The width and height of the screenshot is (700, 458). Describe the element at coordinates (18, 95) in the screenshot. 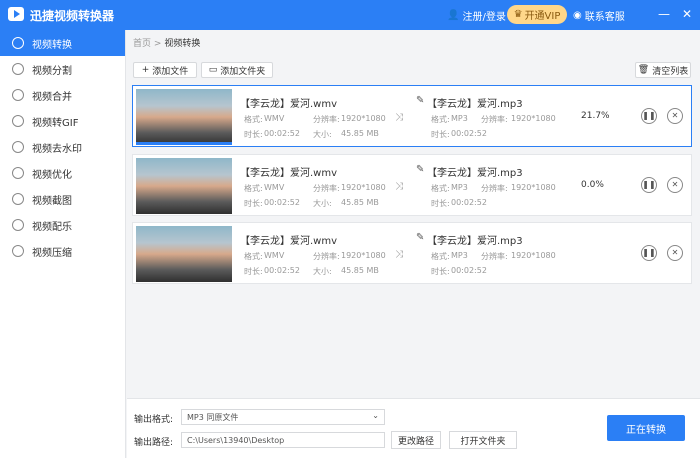

I see `merge-icon` at that location.